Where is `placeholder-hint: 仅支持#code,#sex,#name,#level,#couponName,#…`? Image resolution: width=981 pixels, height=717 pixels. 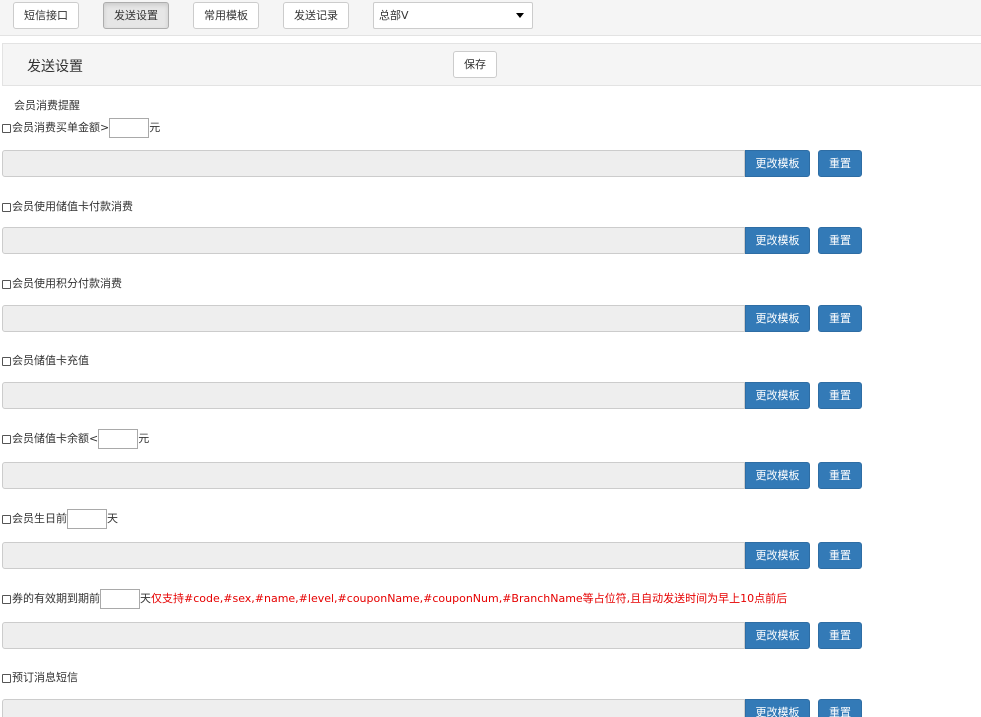
placeholder-hint: 仅支持#code,#sex,#name,#level,#couponName,#… is located at coordinates (469, 598).